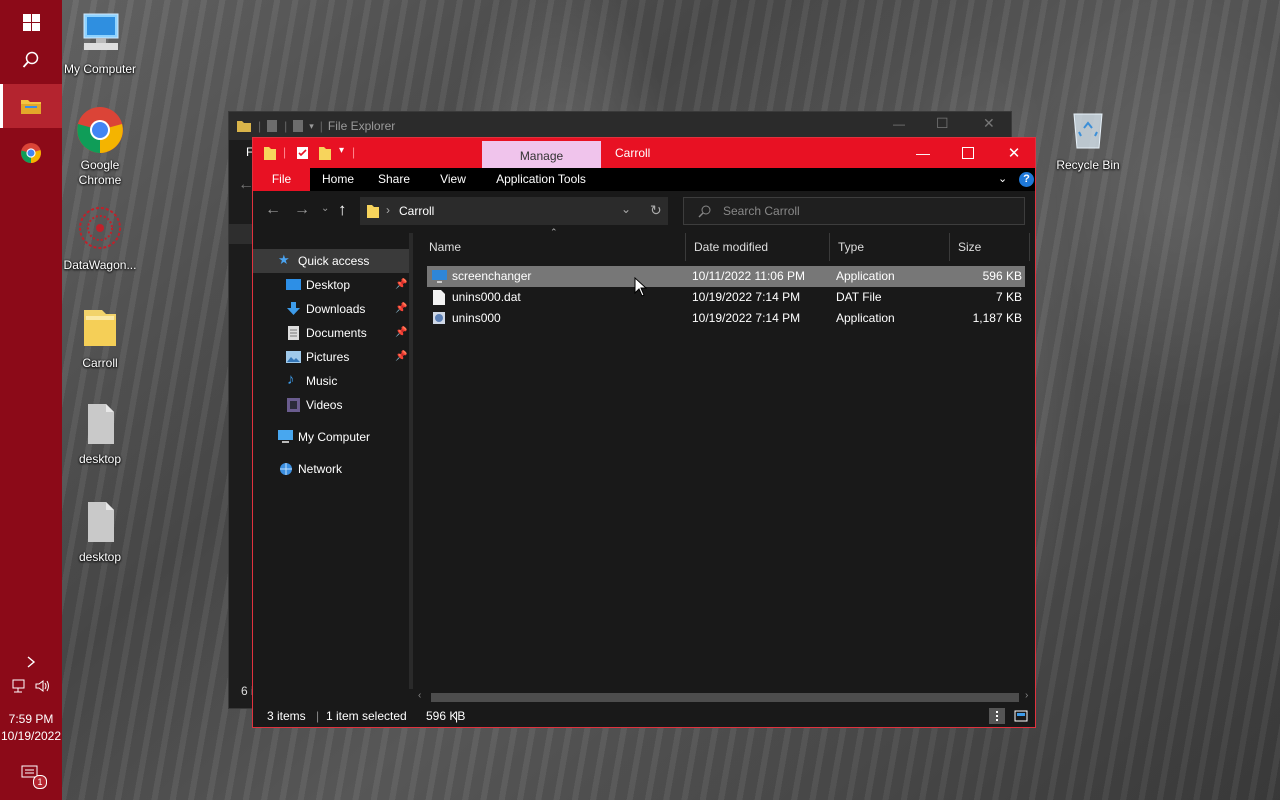 This screenshot has height=800, width=1280. Describe the element at coordinates (968, 153) in the screenshot. I see `maximize-button` at that location.